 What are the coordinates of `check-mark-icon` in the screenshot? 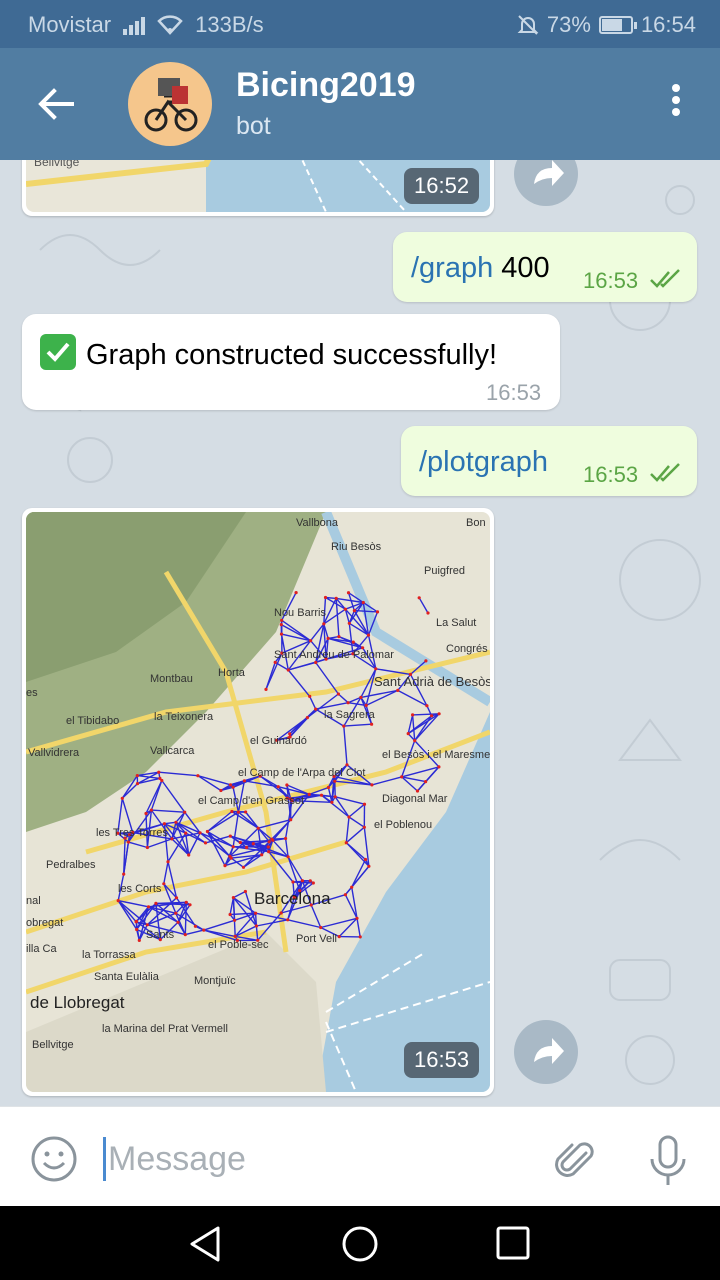 It's located at (58, 352).